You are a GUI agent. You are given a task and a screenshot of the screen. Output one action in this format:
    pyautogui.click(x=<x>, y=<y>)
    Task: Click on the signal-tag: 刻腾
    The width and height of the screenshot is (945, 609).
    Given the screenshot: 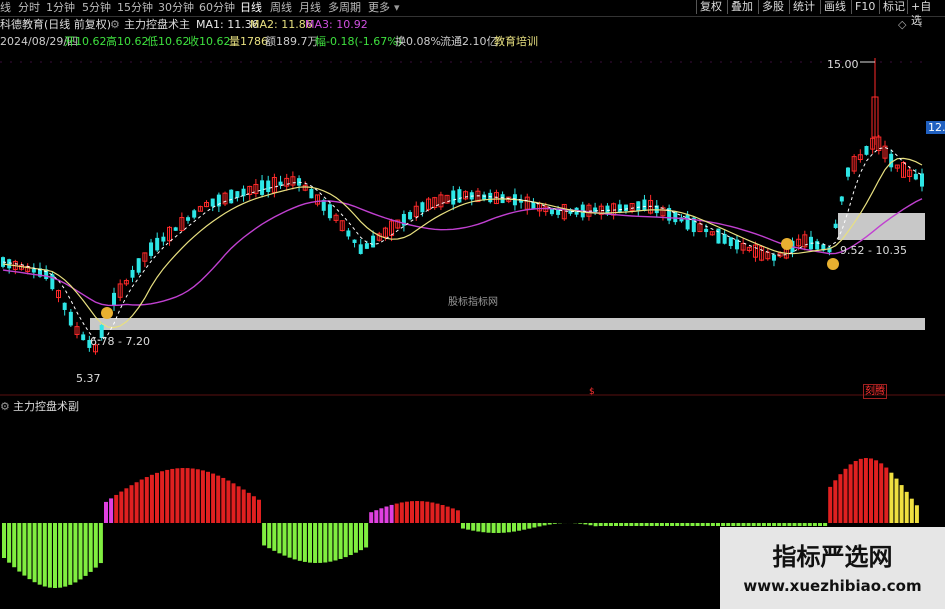 What is the action you would take?
    pyautogui.click(x=875, y=391)
    